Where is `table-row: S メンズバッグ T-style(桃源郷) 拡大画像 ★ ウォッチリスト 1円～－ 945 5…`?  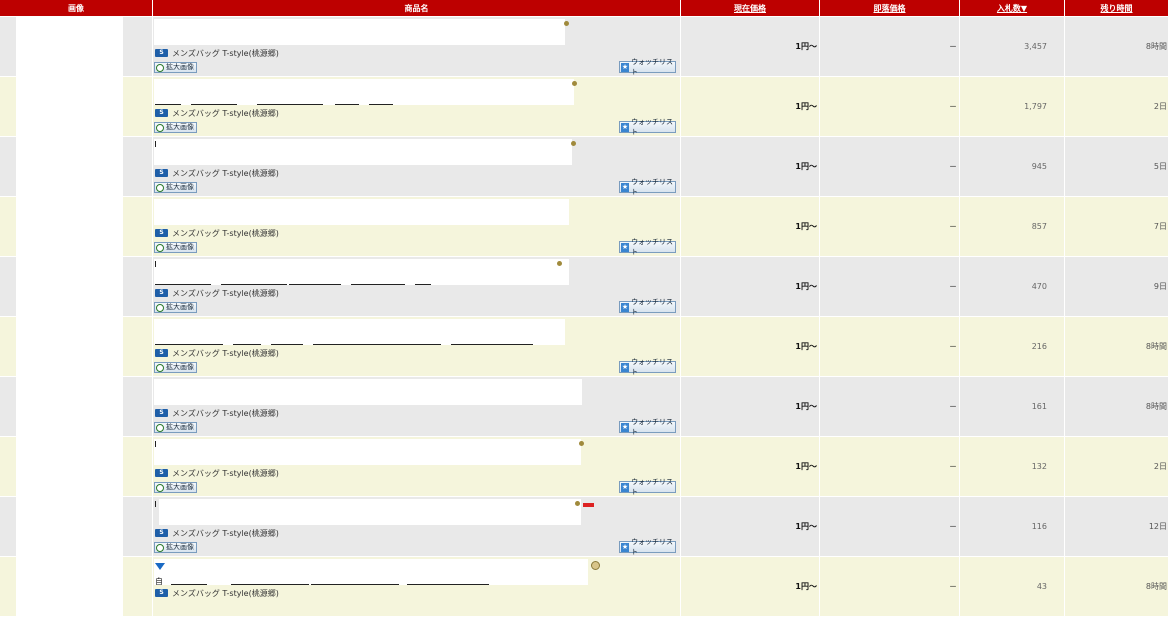 table-row: S メンズバッグ T-style(桃源郷) 拡大画像 ★ ウォッチリスト 1円～－ 945 5… is located at coordinates (584, 167).